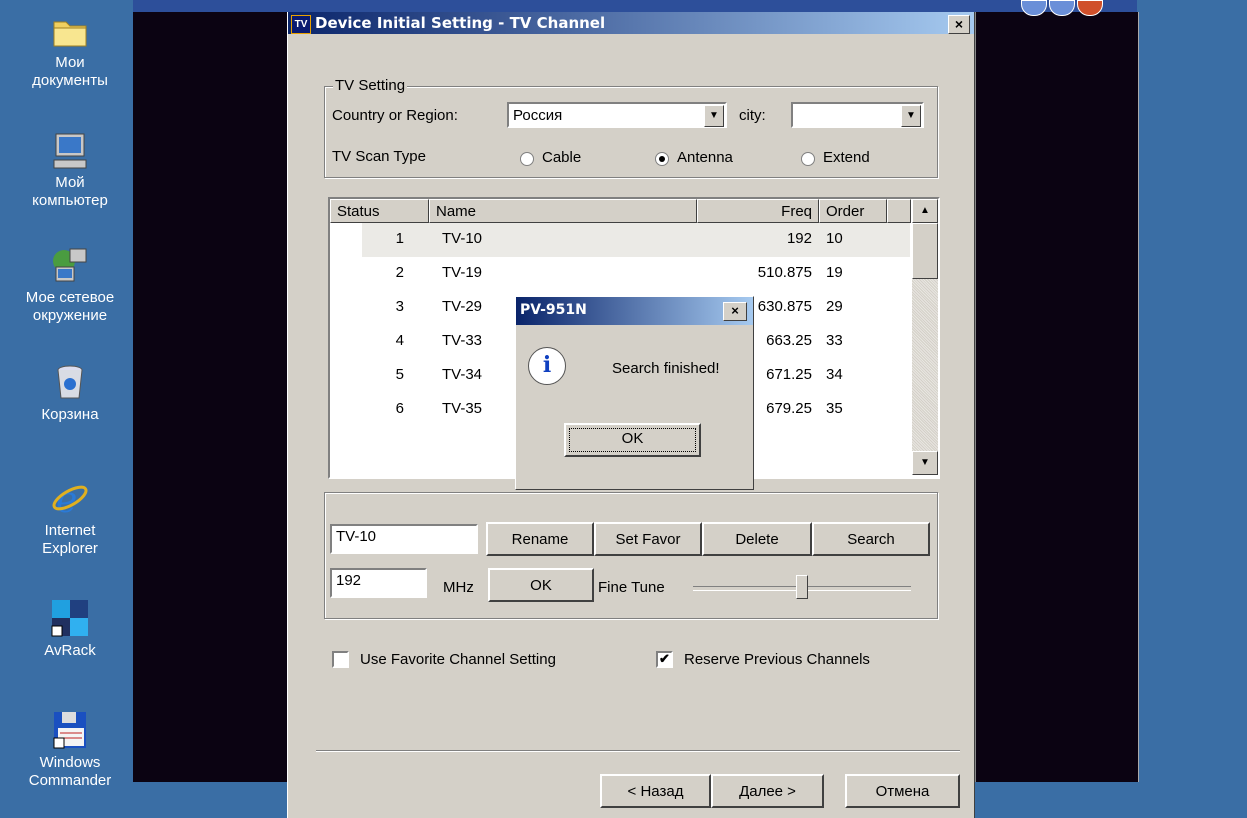 Image resolution: width=1247 pixels, height=818 pixels. What do you see at coordinates (617, 115) in the screenshot?
I see `country-select: Россия ▼` at bounding box center [617, 115].